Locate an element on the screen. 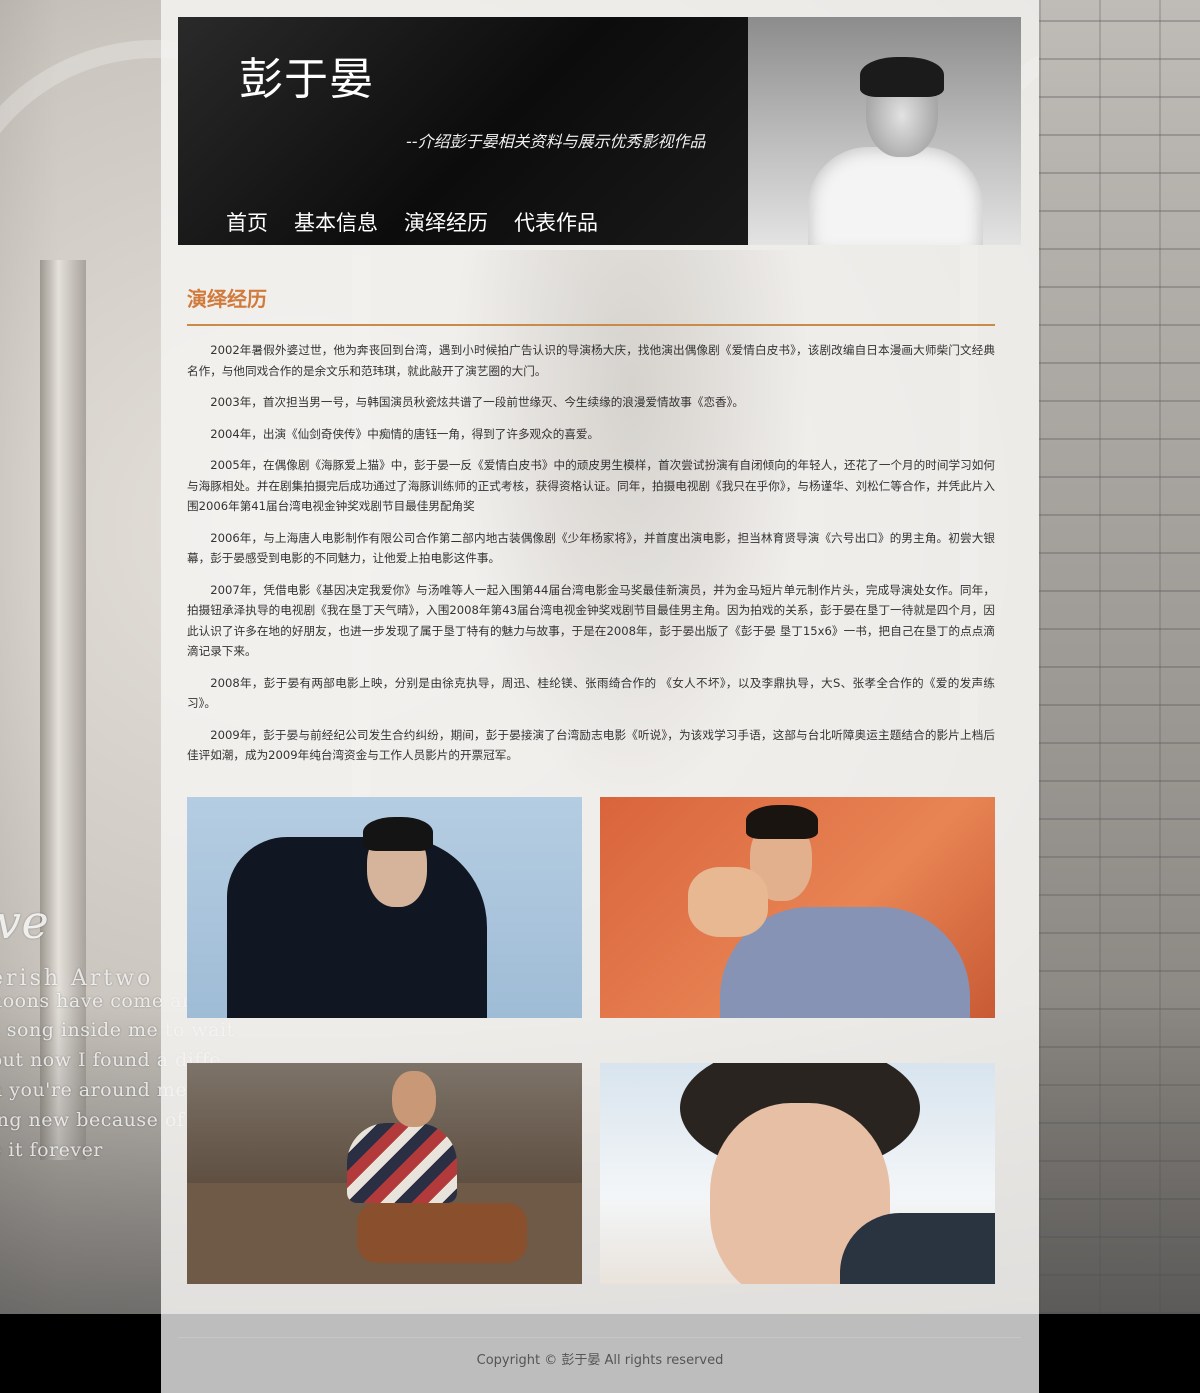 Image resolution: width=1200 pixels, height=1393 pixels. portrait-shirt is located at coordinates (895, 196).